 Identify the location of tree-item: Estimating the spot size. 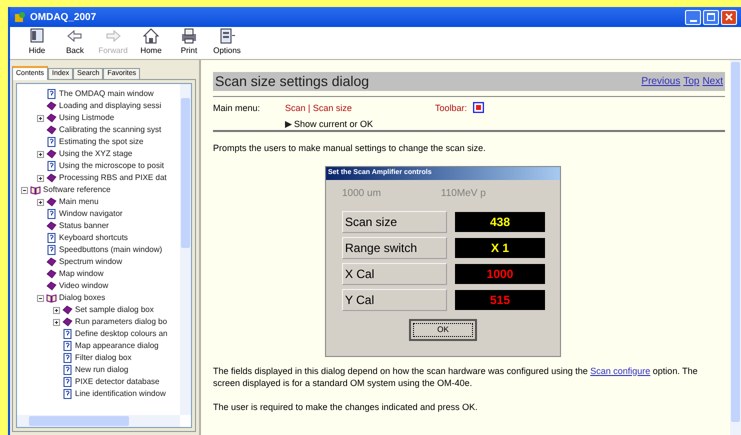
(101, 142).